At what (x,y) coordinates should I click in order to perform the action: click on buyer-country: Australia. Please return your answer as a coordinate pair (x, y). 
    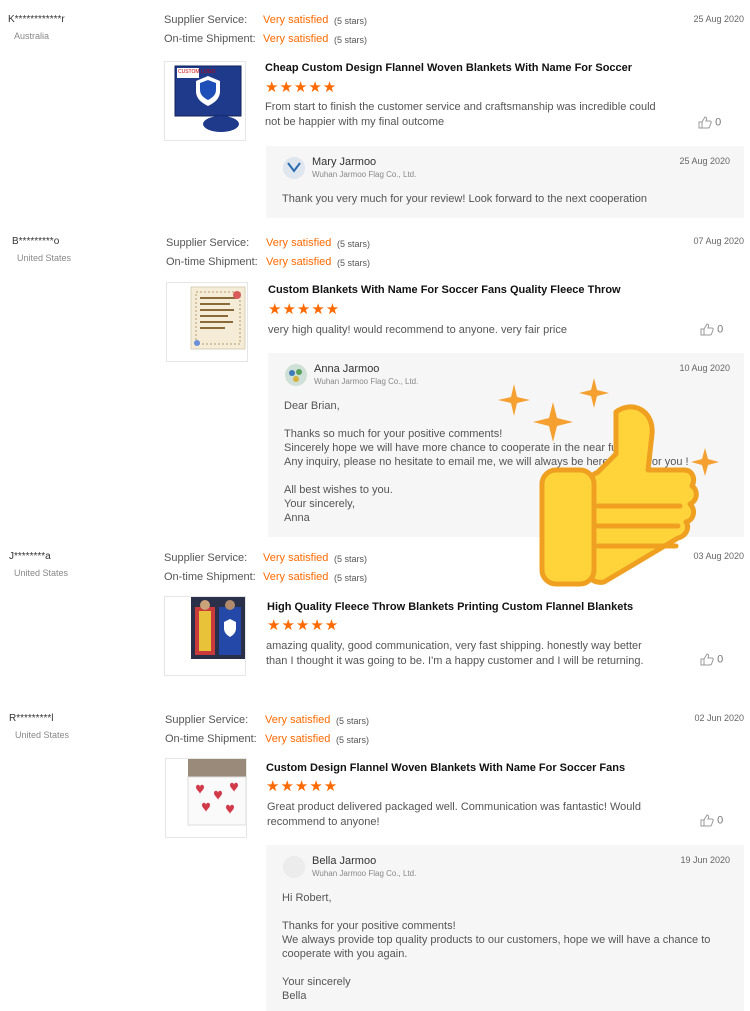
    Looking at the image, I should click on (32, 36).